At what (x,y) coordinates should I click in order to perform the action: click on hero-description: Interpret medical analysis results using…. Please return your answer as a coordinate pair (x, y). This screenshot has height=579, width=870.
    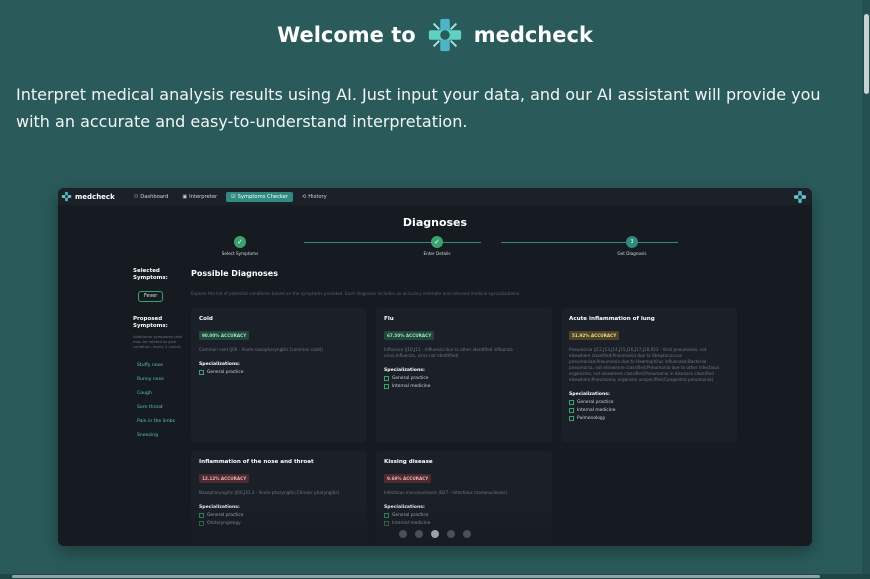
    Looking at the image, I should click on (418, 108).